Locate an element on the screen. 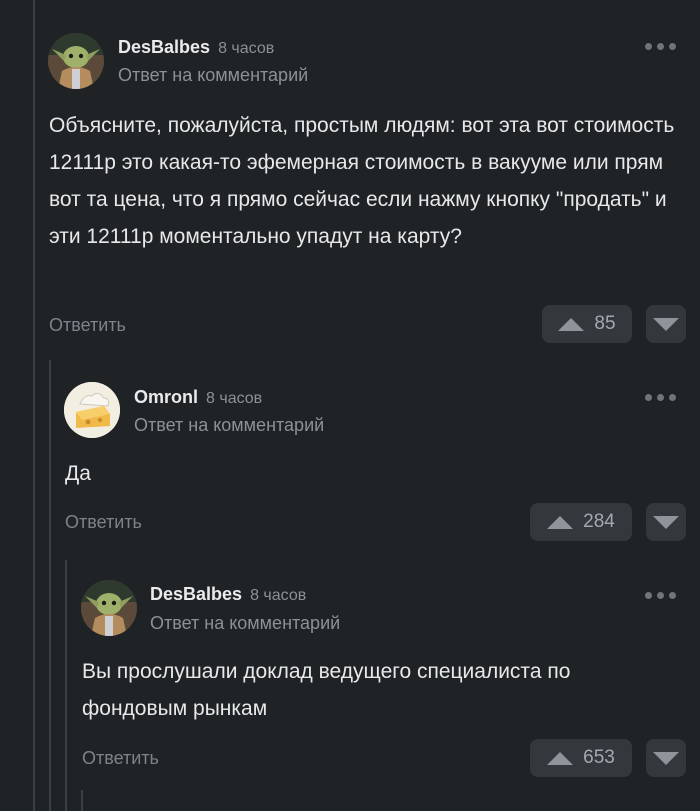 The image size is (700, 811). upvote-button: 284 is located at coordinates (581, 522).